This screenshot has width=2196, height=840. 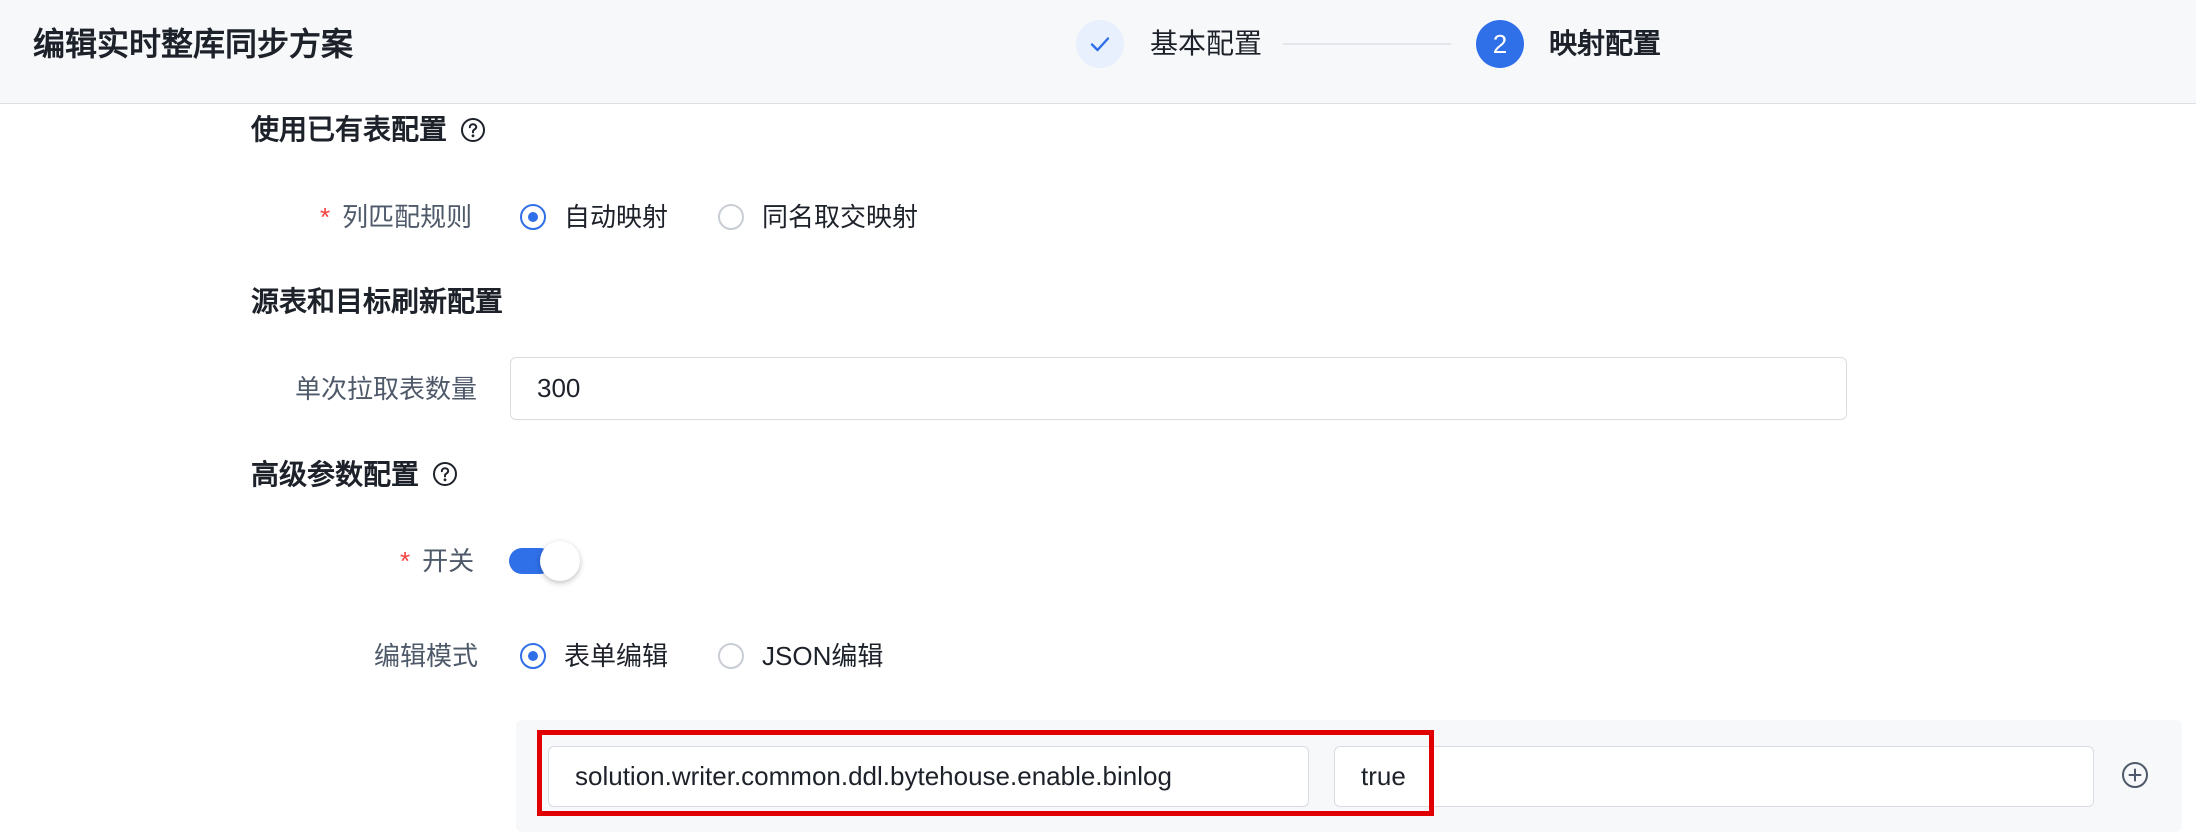 What do you see at coordinates (1500, 44) in the screenshot?
I see `step-mapping-config-number: 2` at bounding box center [1500, 44].